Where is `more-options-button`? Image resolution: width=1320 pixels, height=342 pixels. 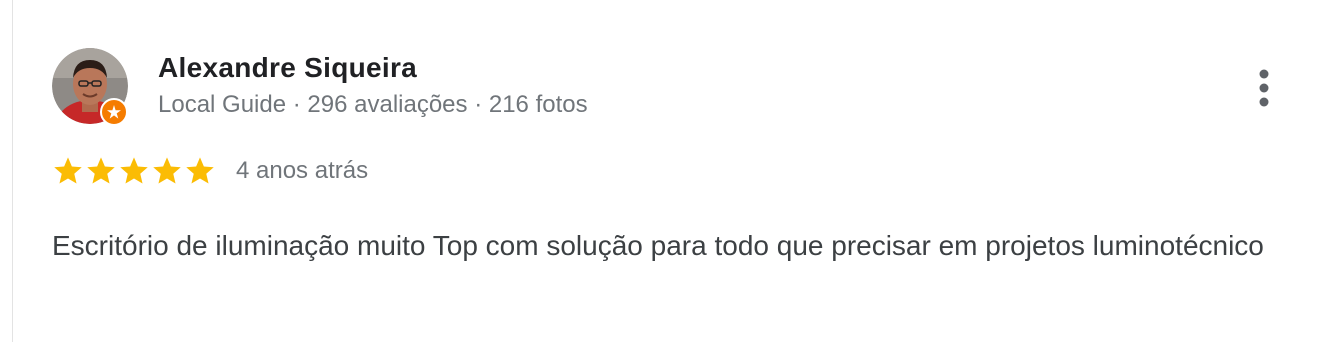 more-options-button is located at coordinates (1264, 88).